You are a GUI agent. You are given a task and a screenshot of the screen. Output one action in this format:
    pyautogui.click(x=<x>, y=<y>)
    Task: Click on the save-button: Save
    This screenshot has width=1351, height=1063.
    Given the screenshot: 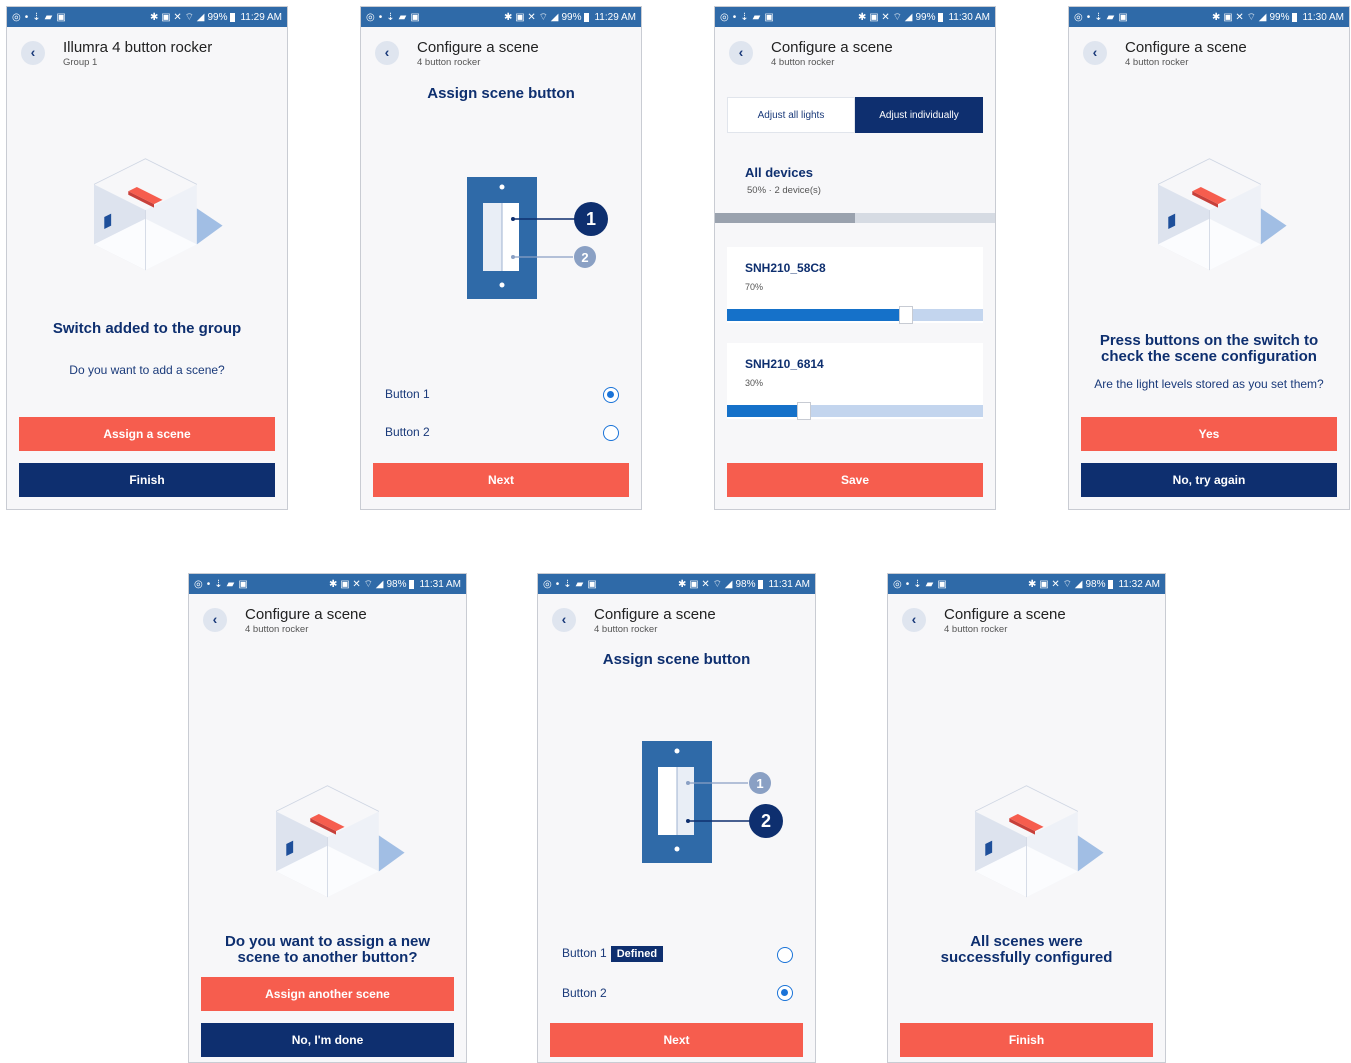 What is the action you would take?
    pyautogui.click(x=855, y=480)
    